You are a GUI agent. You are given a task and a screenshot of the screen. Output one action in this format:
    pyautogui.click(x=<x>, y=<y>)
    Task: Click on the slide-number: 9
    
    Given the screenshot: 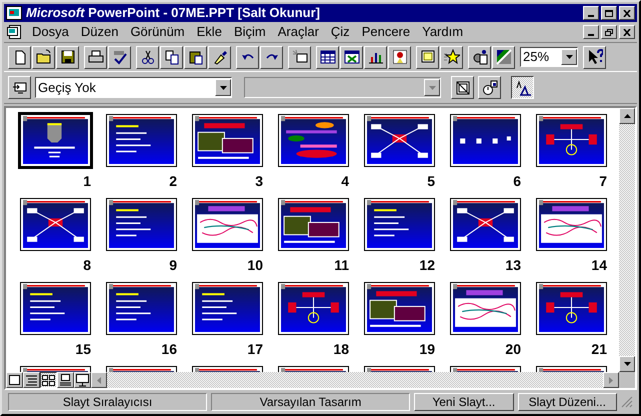 What is the action you would take?
    pyautogui.click(x=173, y=265)
    